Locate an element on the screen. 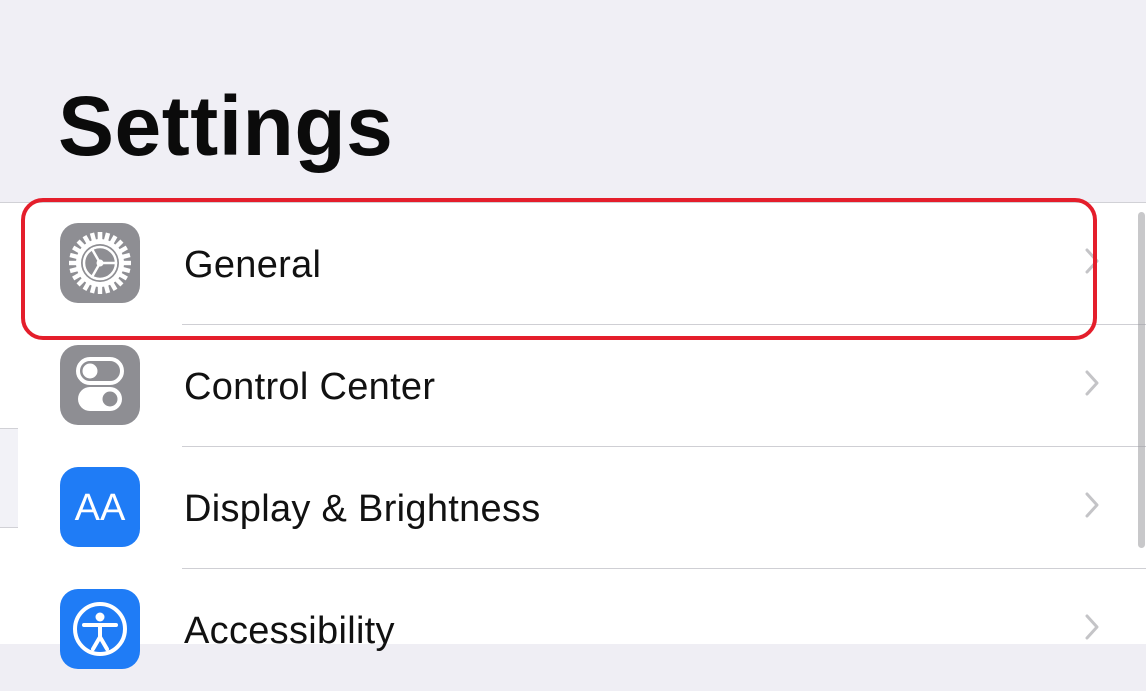 Image resolution: width=1146 pixels, height=691 pixels. left-panel-group-gap is located at coordinates (9, 478).